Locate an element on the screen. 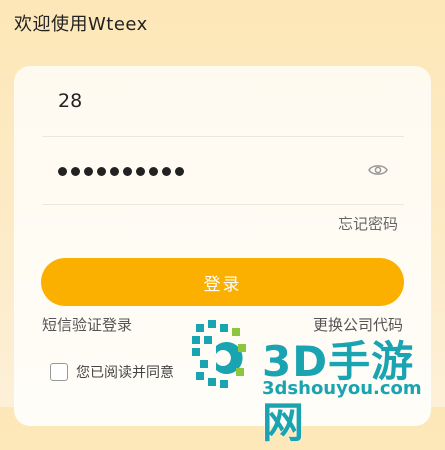  agreement-row: 您已阅读并同意 is located at coordinates (112, 372).